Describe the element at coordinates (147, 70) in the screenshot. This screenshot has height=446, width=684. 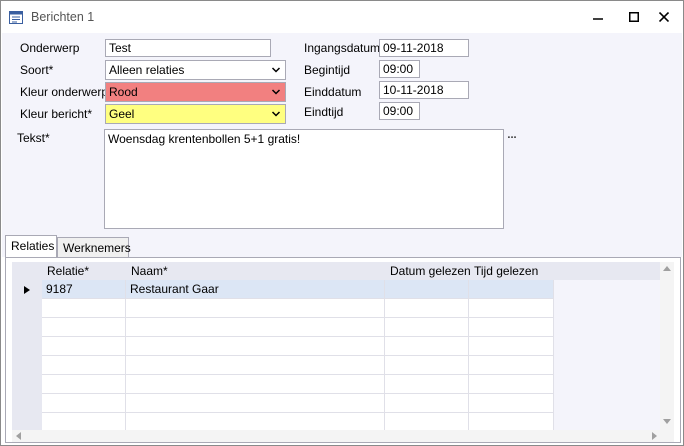
I see `soort-value: Alleen relaties` at that location.